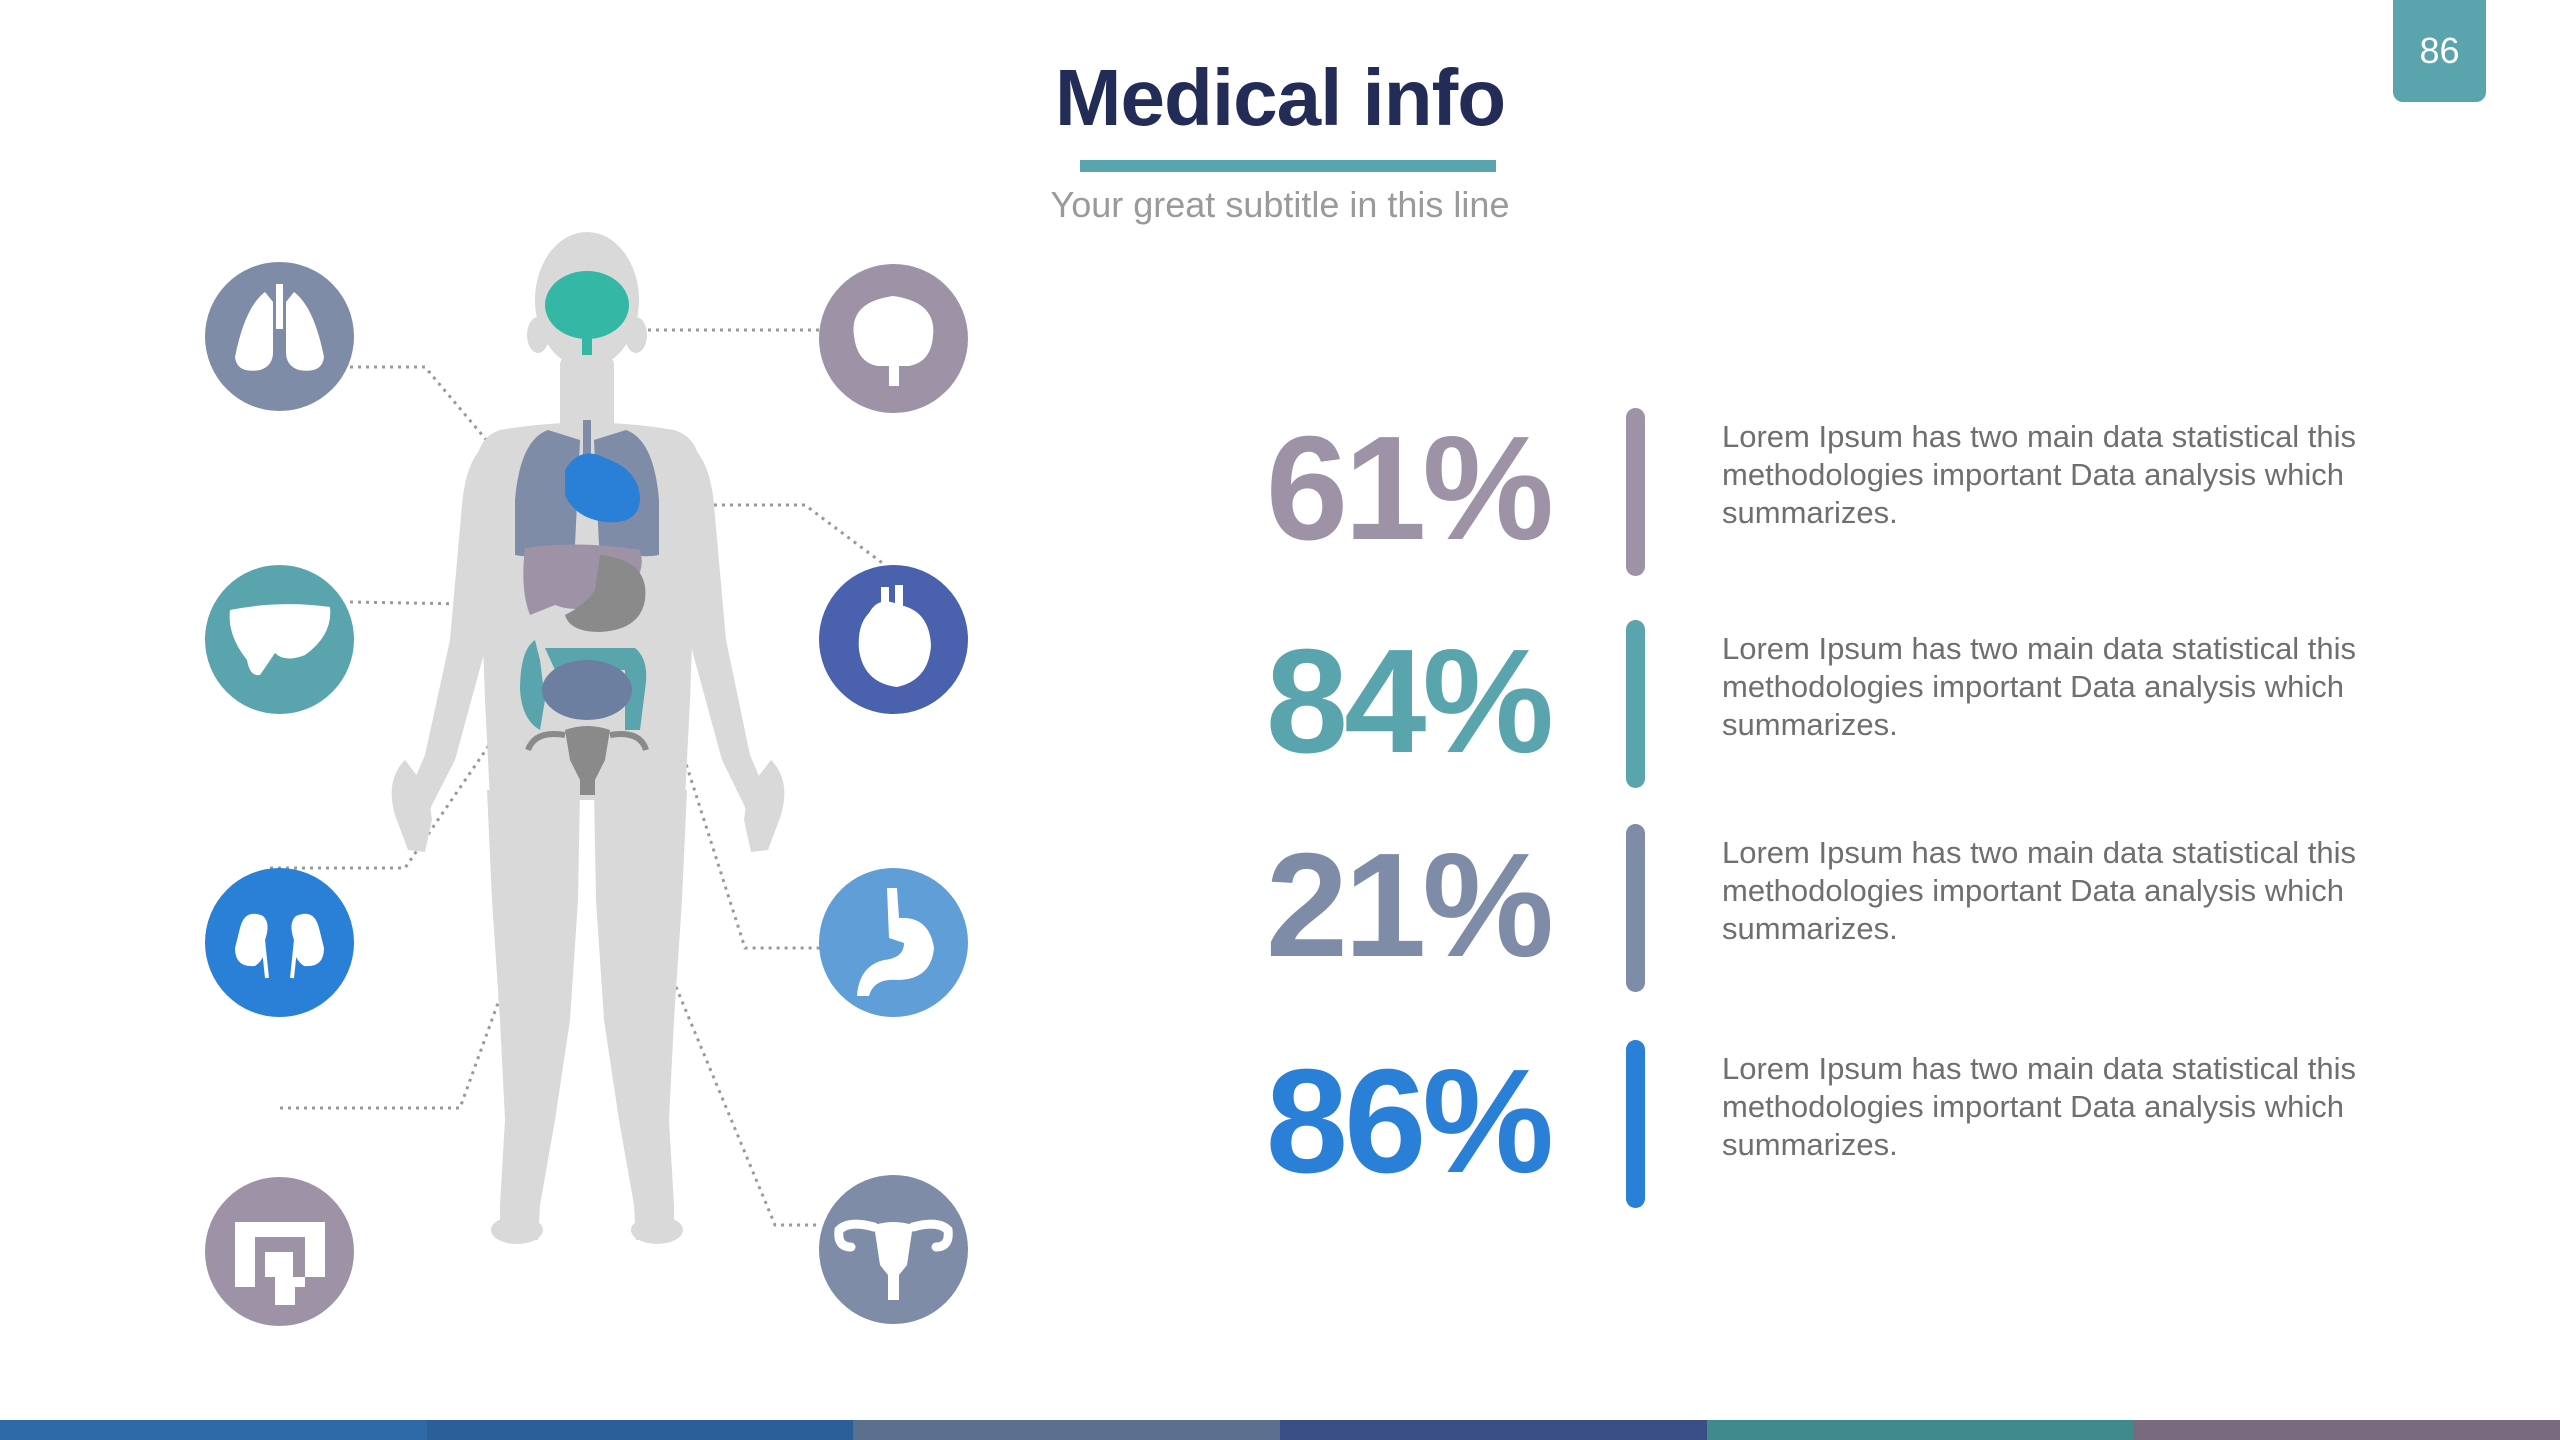 The width and height of the screenshot is (2560, 1440). Describe the element at coordinates (279, 942) in the screenshot. I see `kidneys-icon` at that location.